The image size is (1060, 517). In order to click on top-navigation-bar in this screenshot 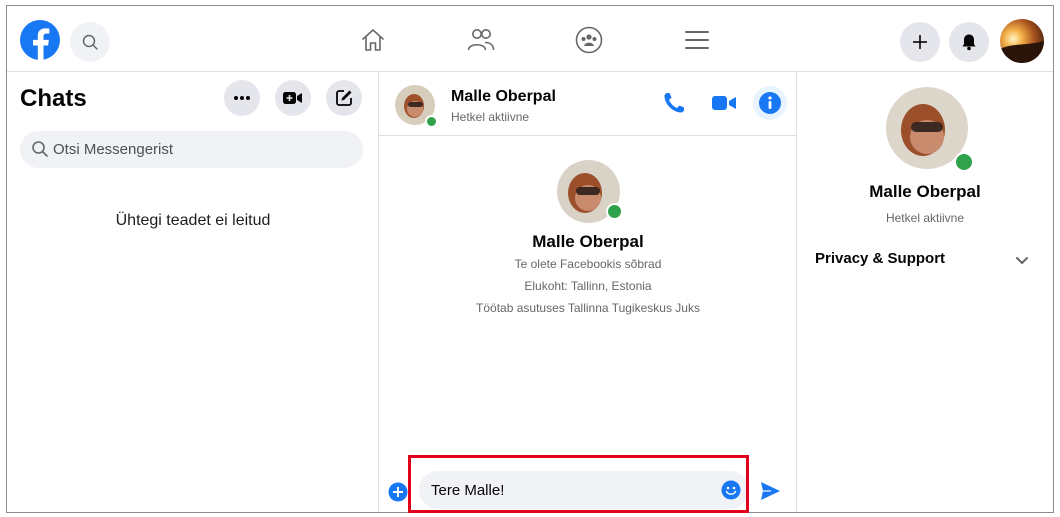, I will do `click(530, 39)`.